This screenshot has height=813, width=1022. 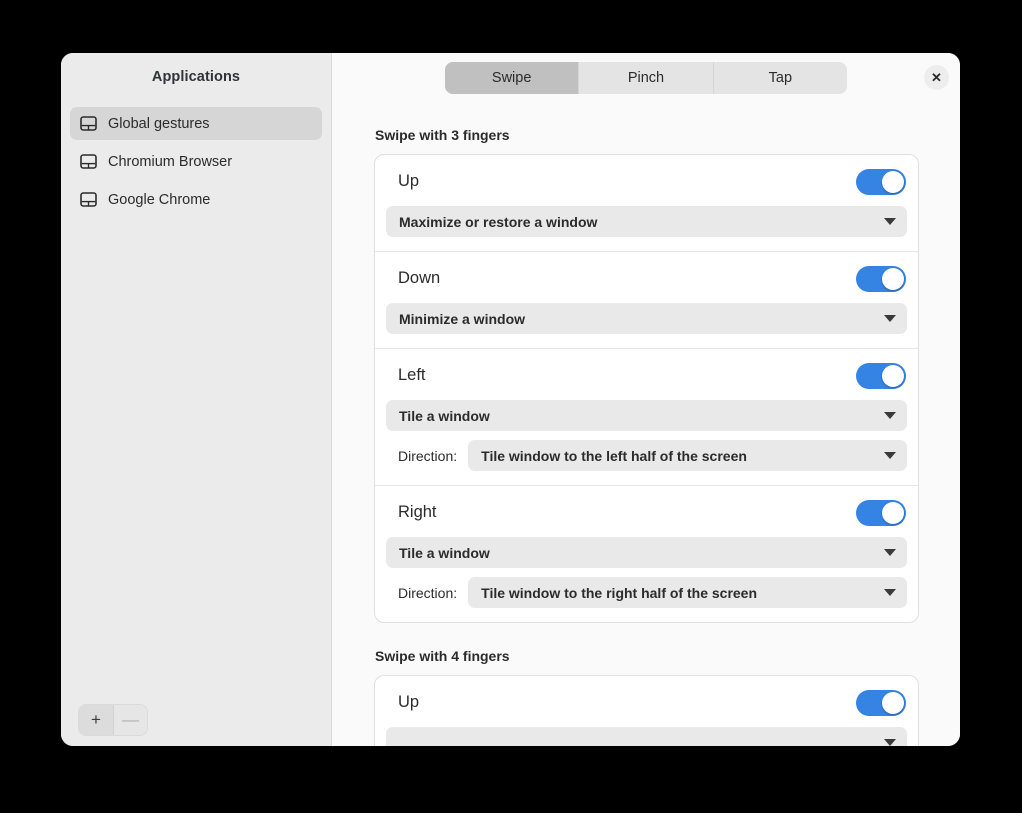 What do you see at coordinates (646, 318) in the screenshot?
I see `gesture-action-dropdown: Minimize a window` at bounding box center [646, 318].